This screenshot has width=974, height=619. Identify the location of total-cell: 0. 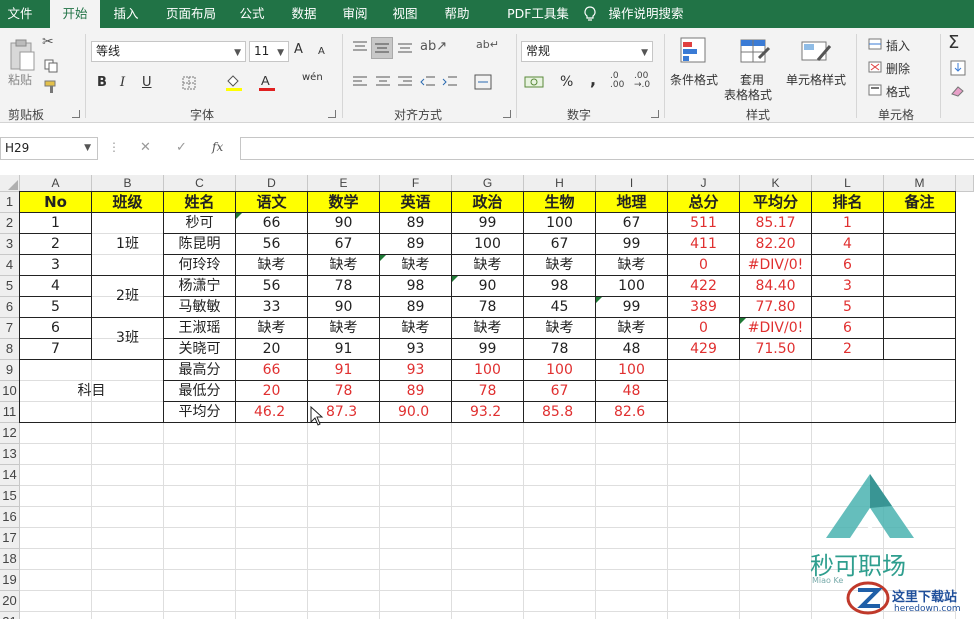
(704, 265).